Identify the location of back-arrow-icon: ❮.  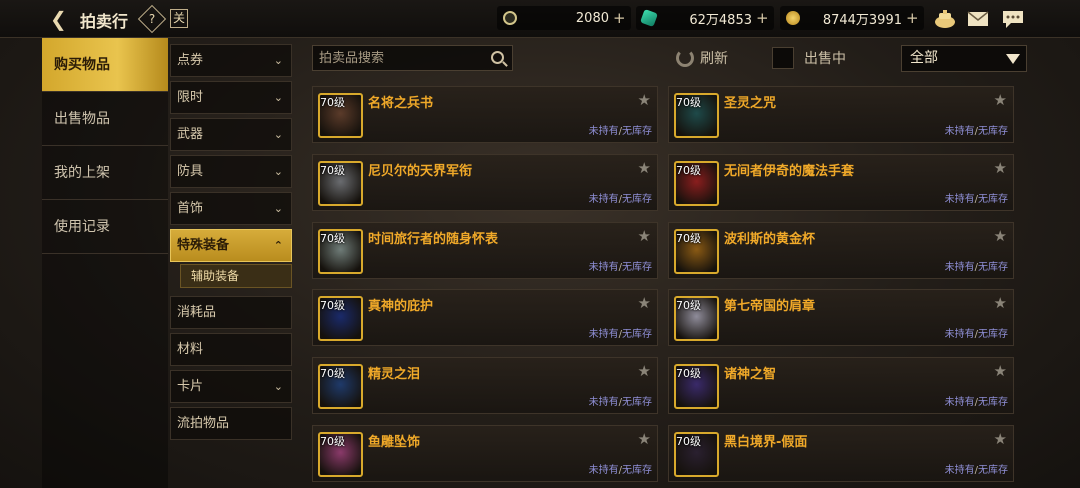
(61, 19).